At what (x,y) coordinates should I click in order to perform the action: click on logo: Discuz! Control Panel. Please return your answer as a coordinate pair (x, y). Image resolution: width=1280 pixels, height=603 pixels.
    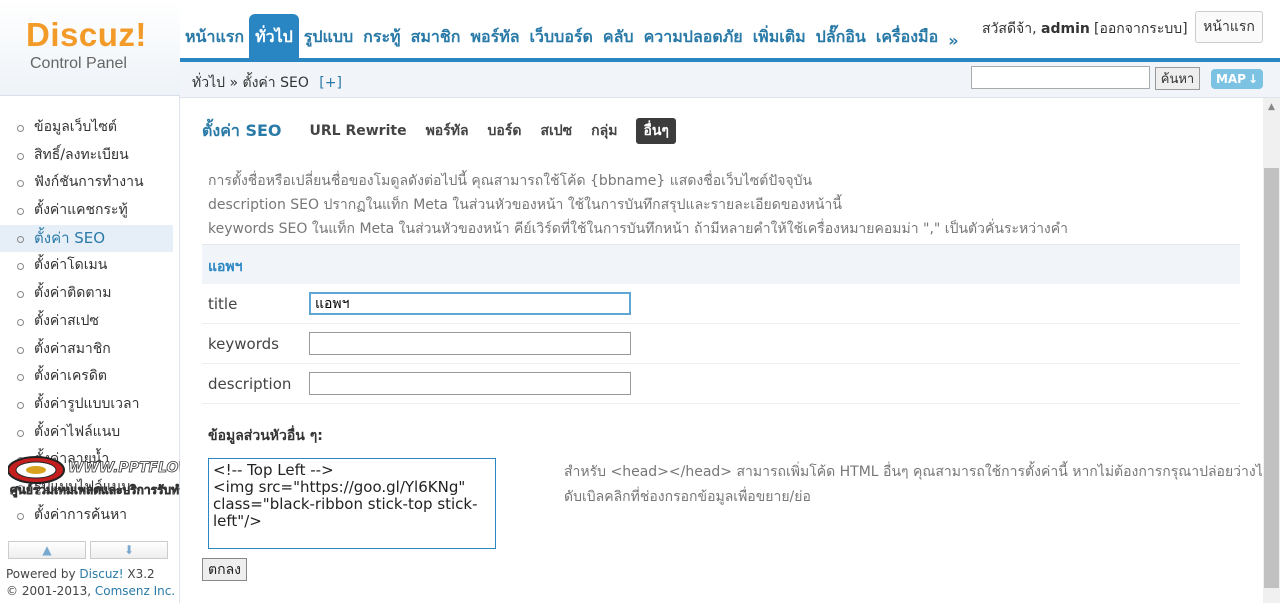
    Looking at the image, I should click on (90, 48).